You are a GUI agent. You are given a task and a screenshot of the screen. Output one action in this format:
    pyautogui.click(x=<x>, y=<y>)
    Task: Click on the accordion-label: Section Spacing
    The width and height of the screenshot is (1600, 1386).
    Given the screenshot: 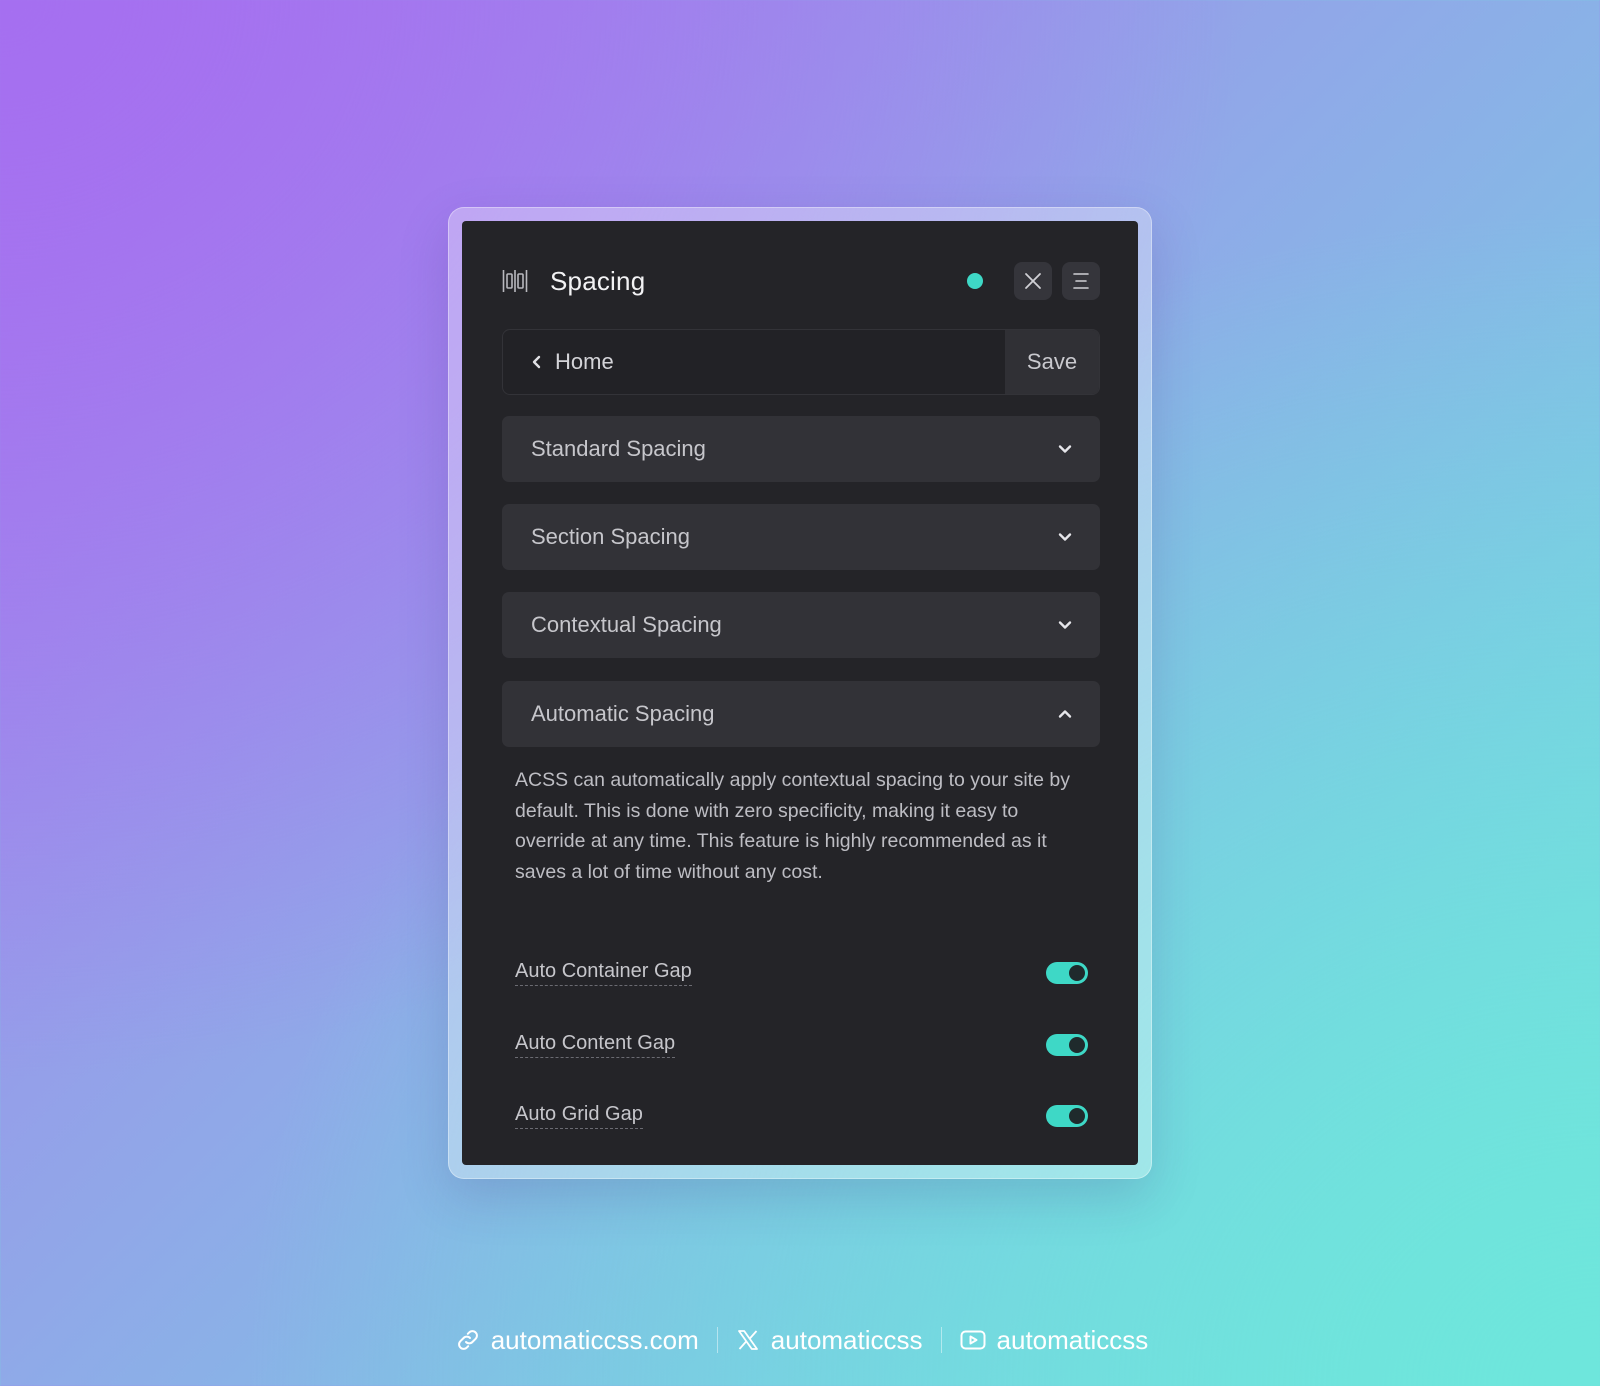 What is the action you would take?
    pyautogui.click(x=610, y=536)
    